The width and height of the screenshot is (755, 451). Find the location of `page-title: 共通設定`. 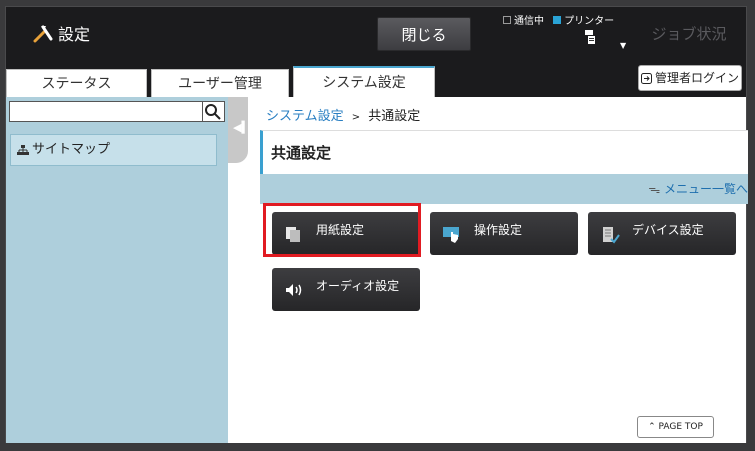

page-title: 共通設定 is located at coordinates (504, 152).